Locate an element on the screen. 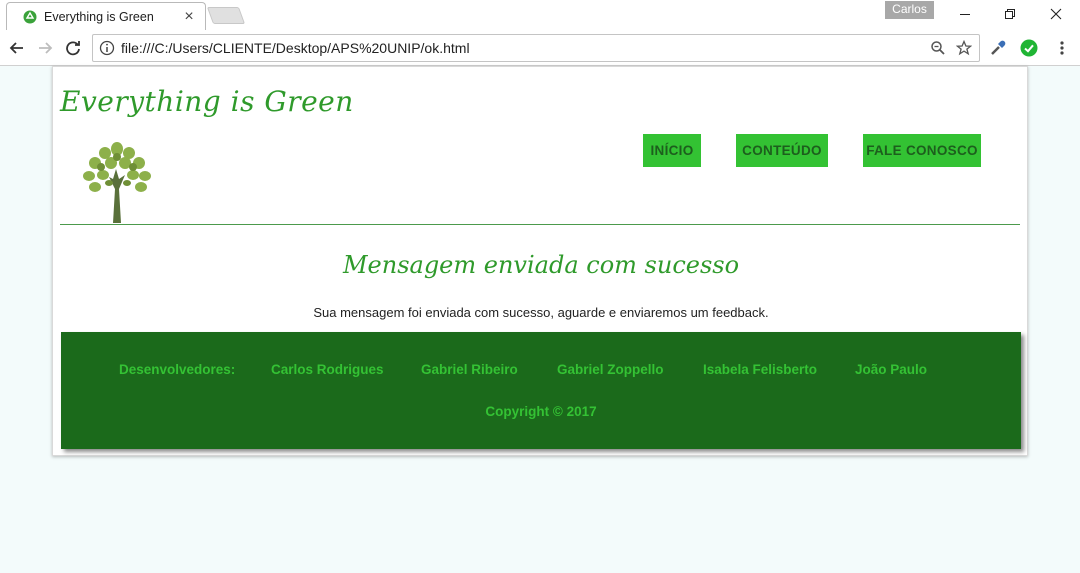  developer-name: Carlos Rodrigues is located at coordinates (327, 369).